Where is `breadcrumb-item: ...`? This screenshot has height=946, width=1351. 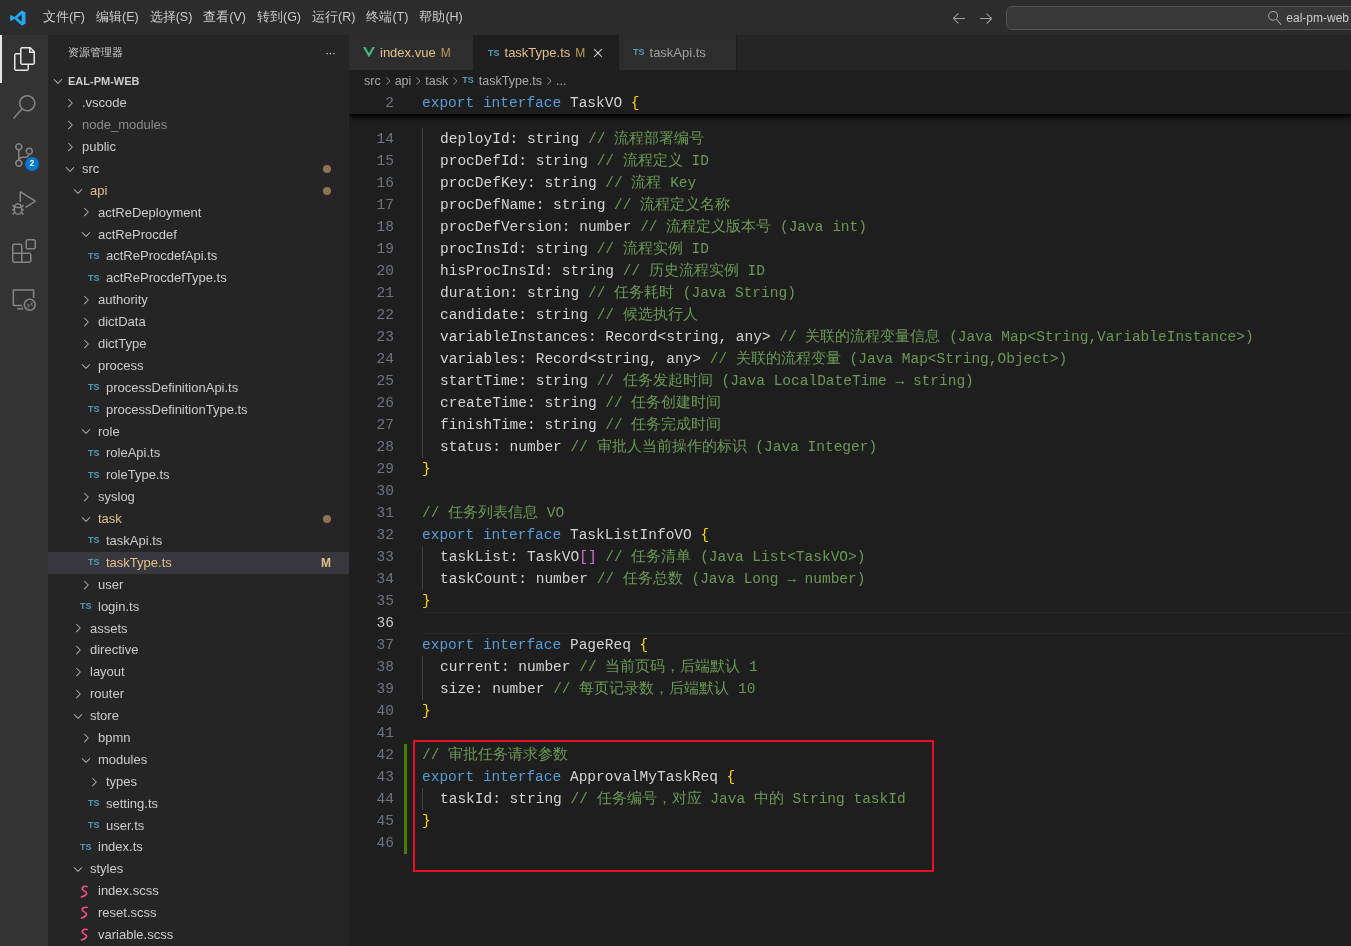
breadcrumb-item: ... is located at coordinates (561, 81).